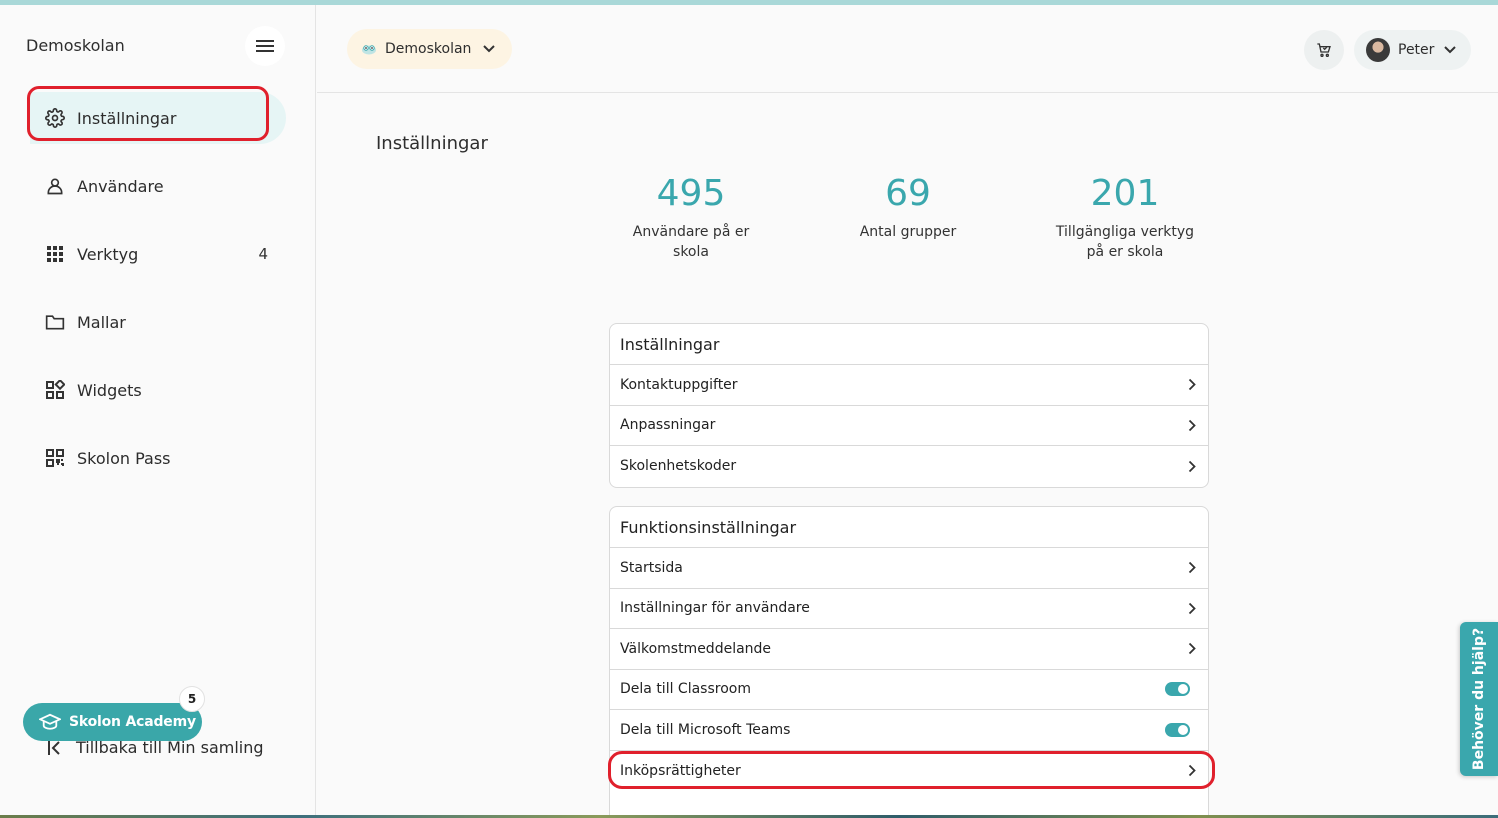  Describe the element at coordinates (909, 609) in the screenshot. I see `row-installningar-for-anvandare: Inställningar för användare` at that location.